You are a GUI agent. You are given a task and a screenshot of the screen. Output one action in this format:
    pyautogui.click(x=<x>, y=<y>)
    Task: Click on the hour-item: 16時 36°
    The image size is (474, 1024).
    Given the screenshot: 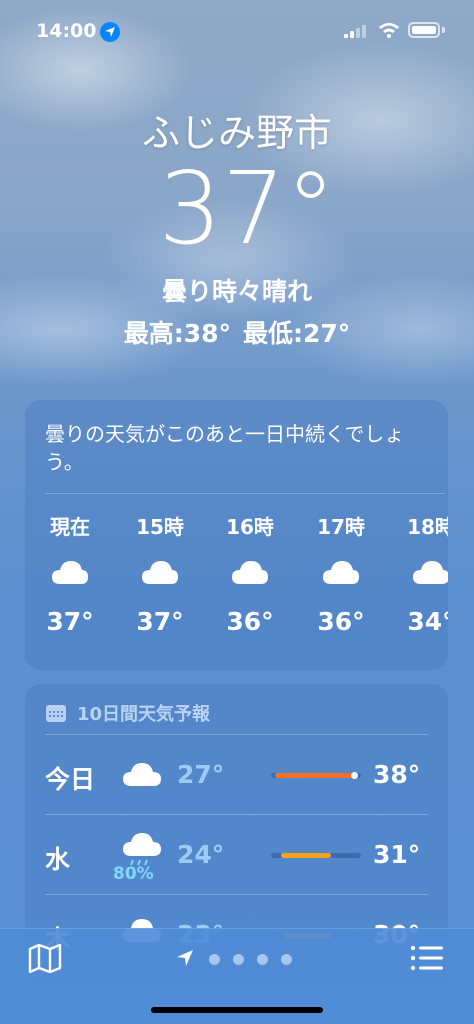 What is the action you would take?
    pyautogui.click(x=250, y=577)
    